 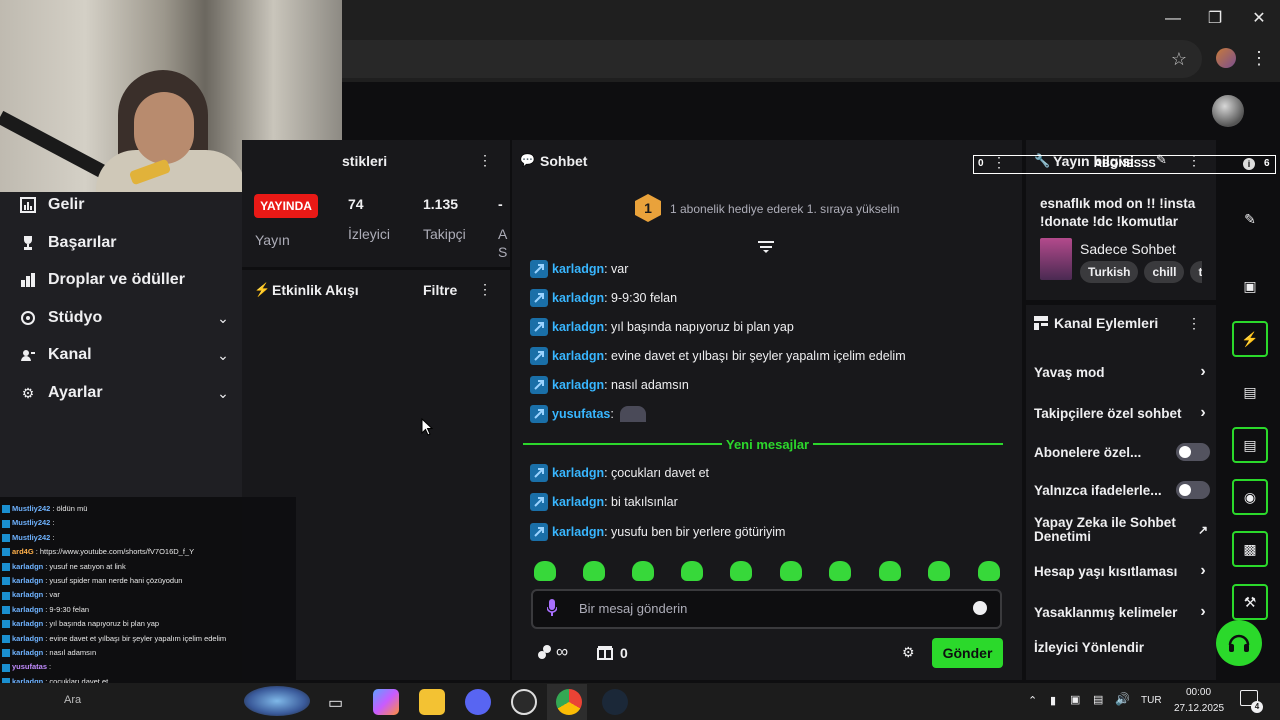 What do you see at coordinates (1250, 549) in the screenshot?
I see `layout-icon: ▩` at bounding box center [1250, 549].